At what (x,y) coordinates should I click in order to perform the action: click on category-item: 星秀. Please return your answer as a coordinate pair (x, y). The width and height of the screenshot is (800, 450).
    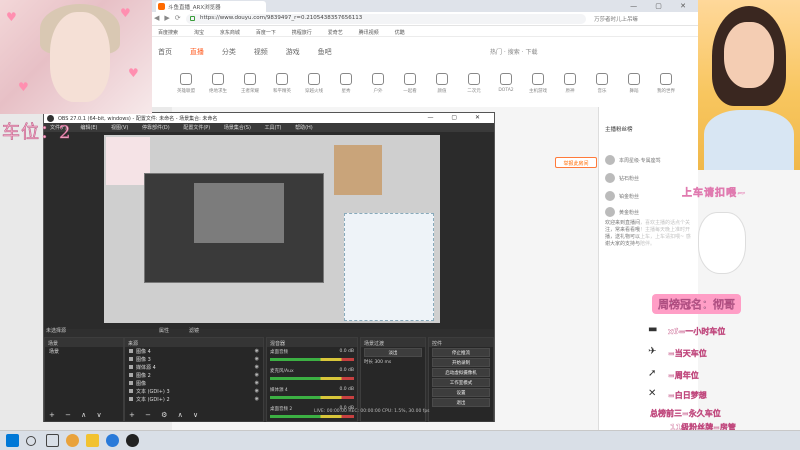
    Looking at the image, I should click on (346, 83).